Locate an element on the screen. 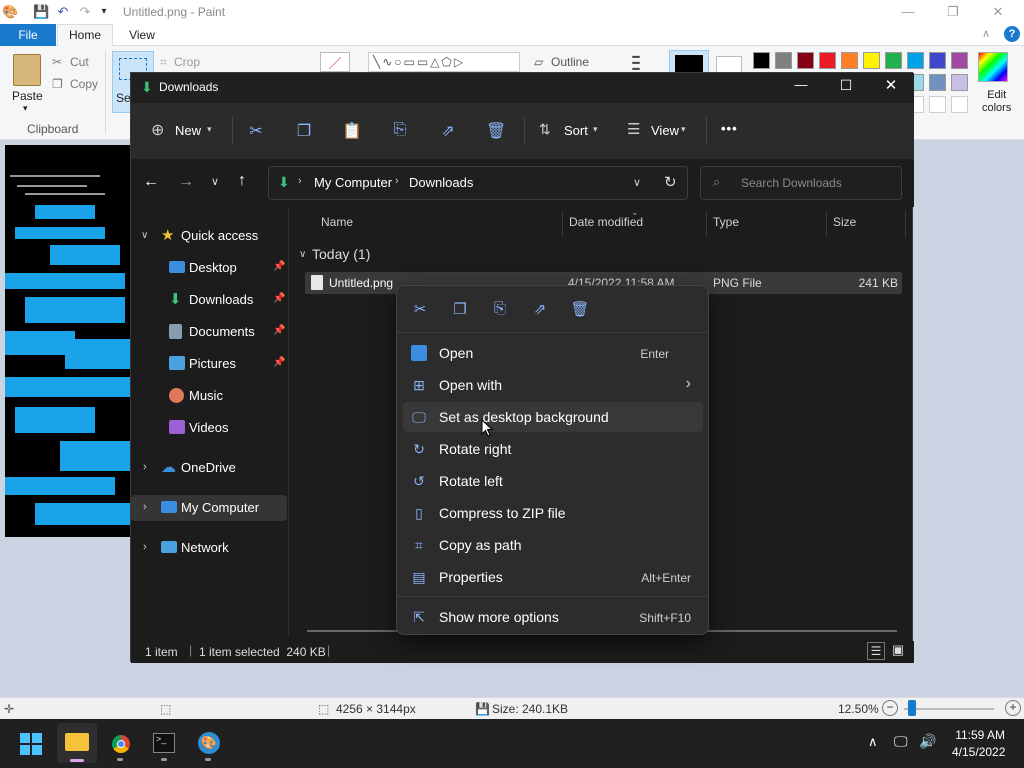 The image size is (1024, 768). back-arrow-icon: ← is located at coordinates (151, 182).